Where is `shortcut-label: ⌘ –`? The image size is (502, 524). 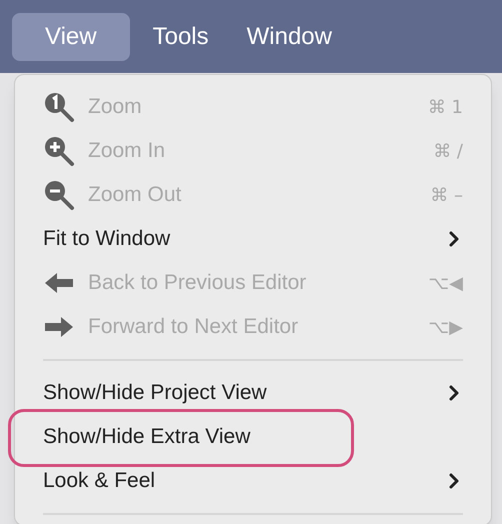
shortcut-label: ⌘ – is located at coordinates (446, 196).